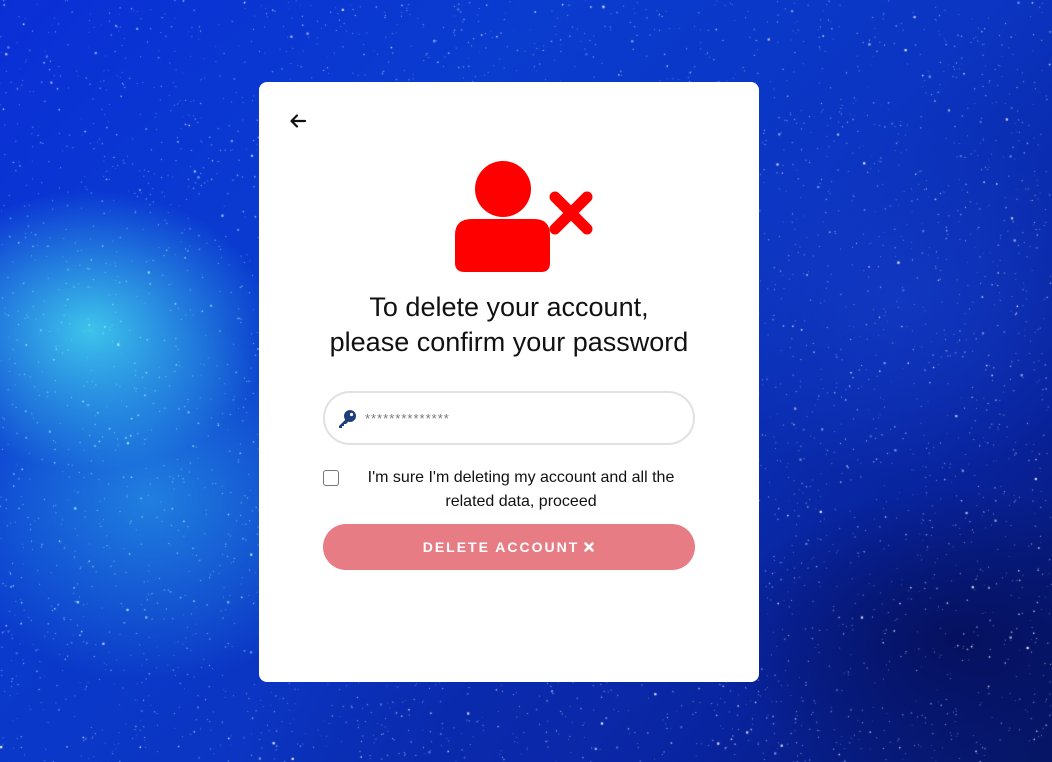  Describe the element at coordinates (589, 547) in the screenshot. I see `times-icon` at that location.